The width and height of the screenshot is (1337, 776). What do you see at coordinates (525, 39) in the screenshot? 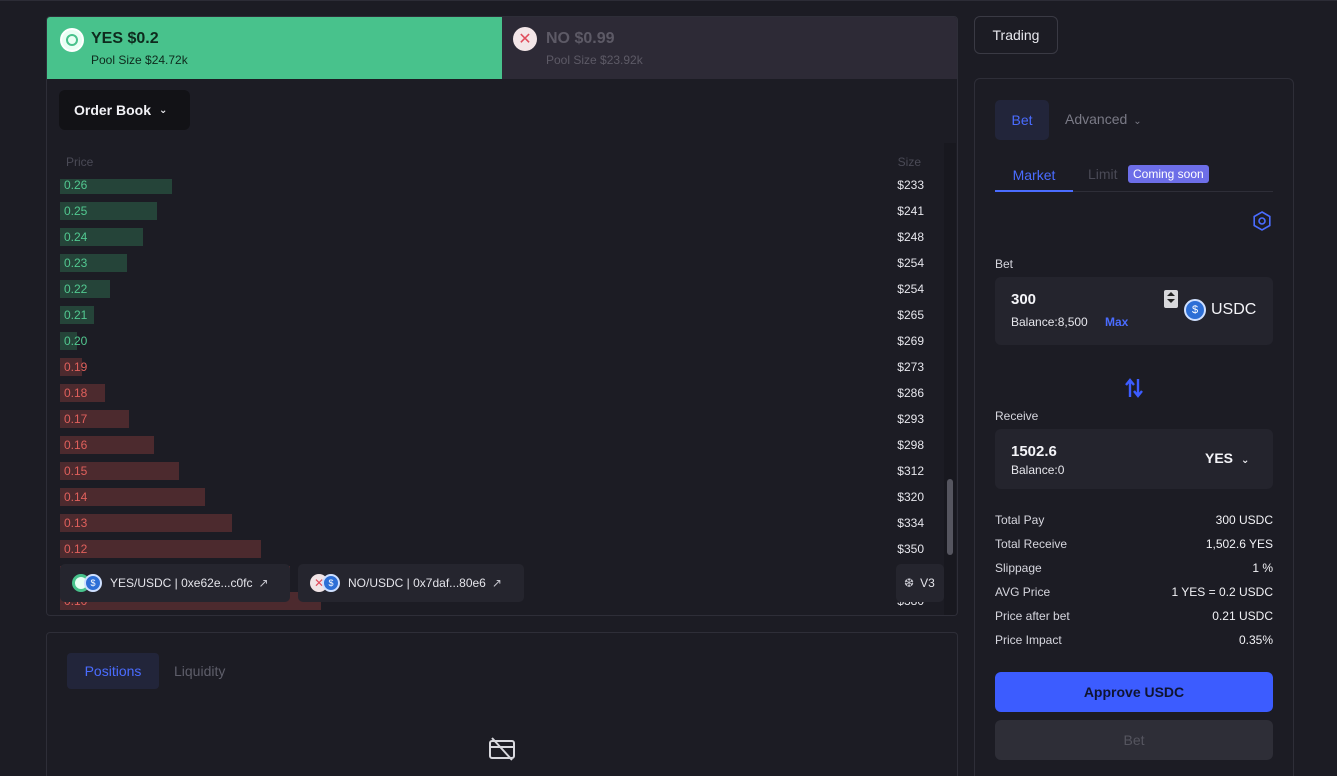
I see `no-outcome-icon: ✕` at bounding box center [525, 39].